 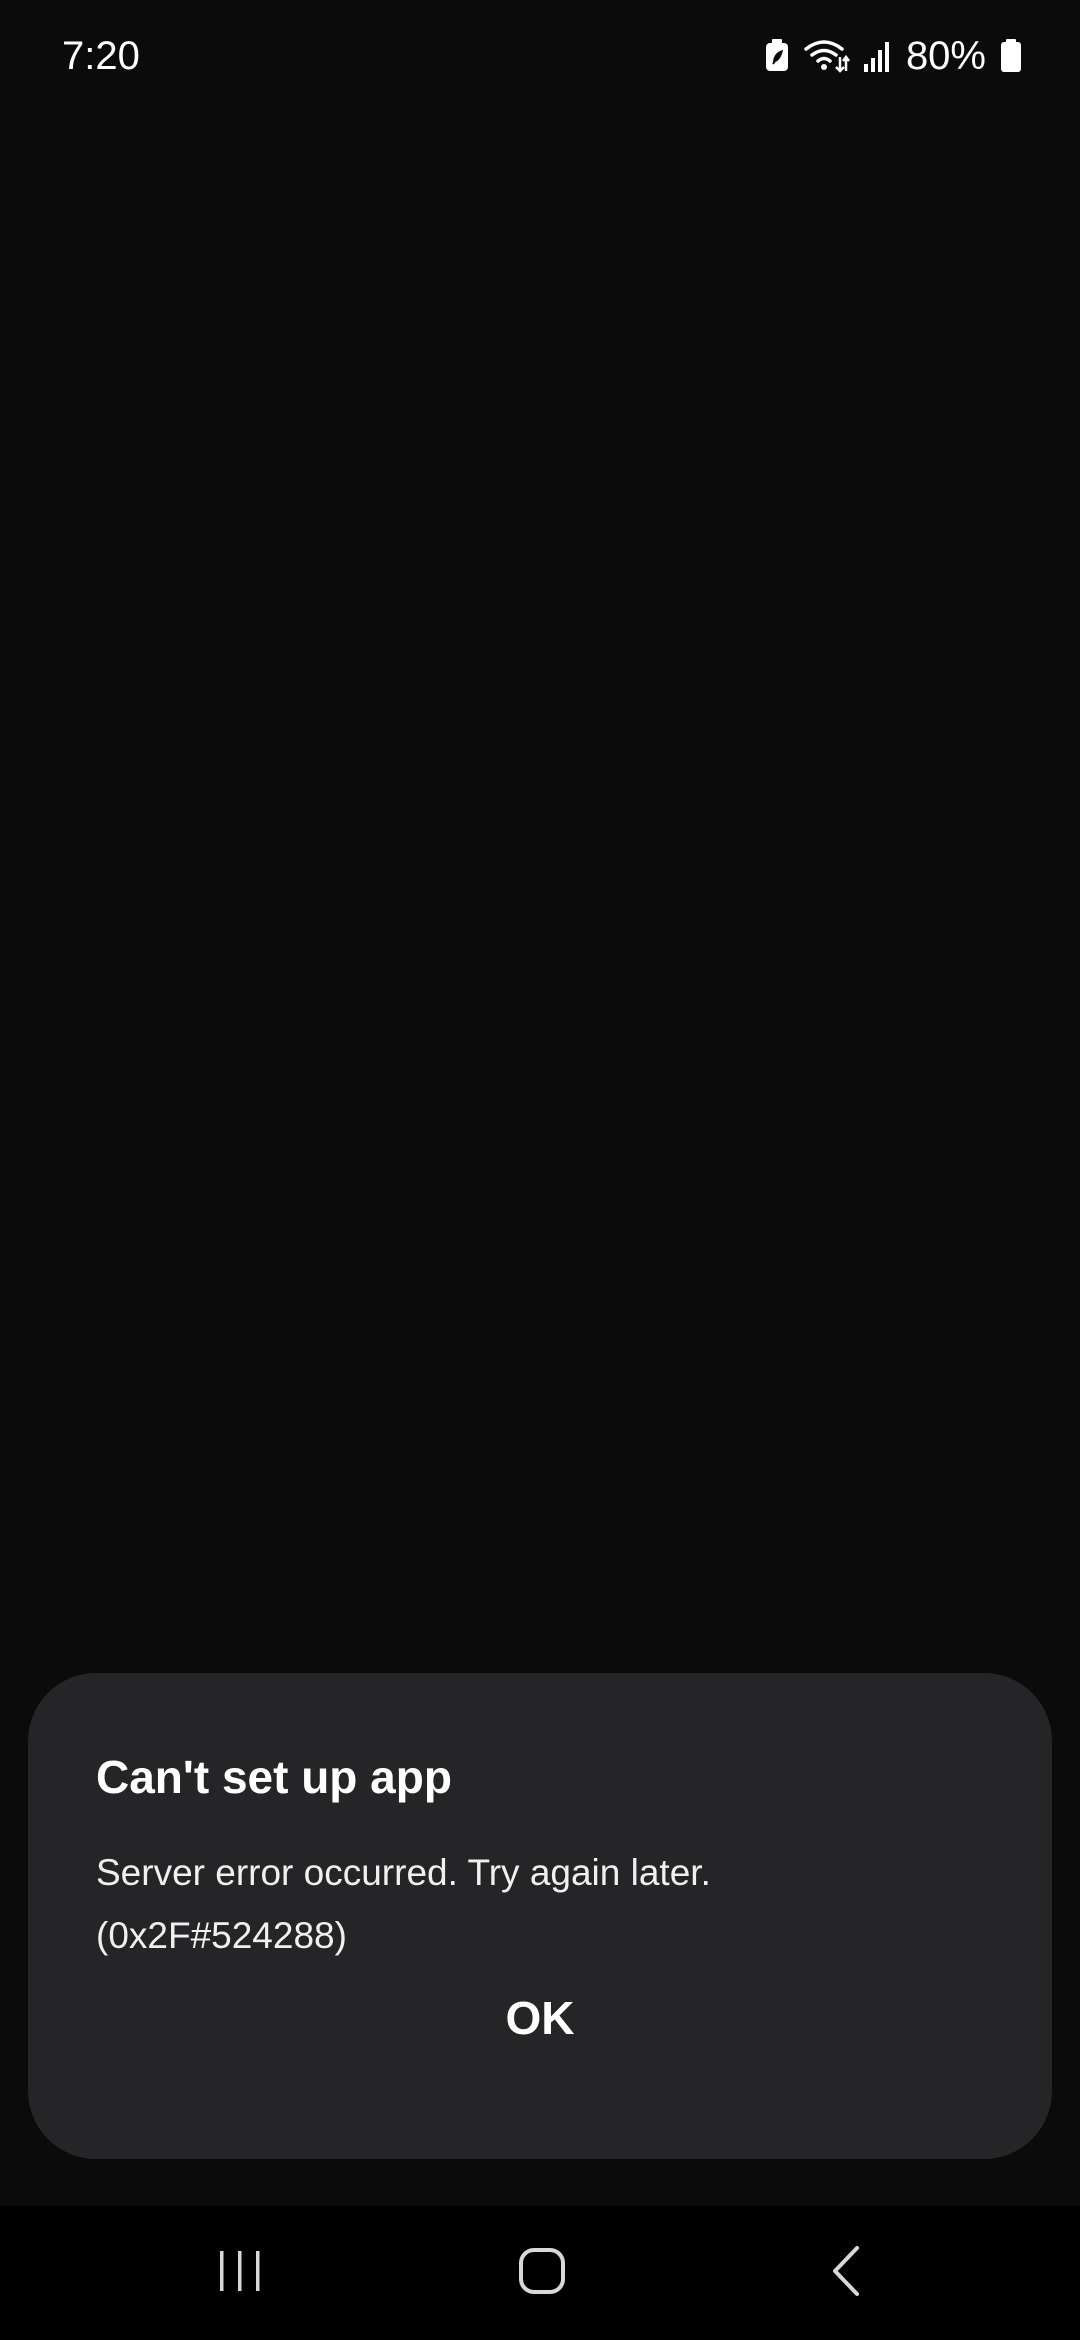 I want to click on back-button, so click(x=846, y=2273).